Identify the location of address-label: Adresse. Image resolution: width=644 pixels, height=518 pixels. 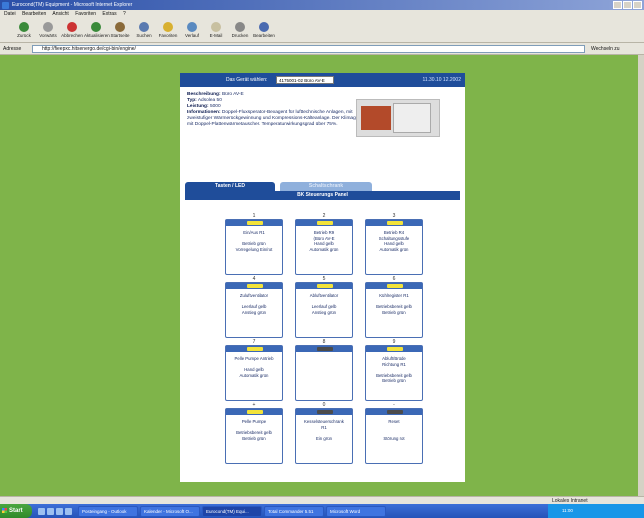
(12, 49).